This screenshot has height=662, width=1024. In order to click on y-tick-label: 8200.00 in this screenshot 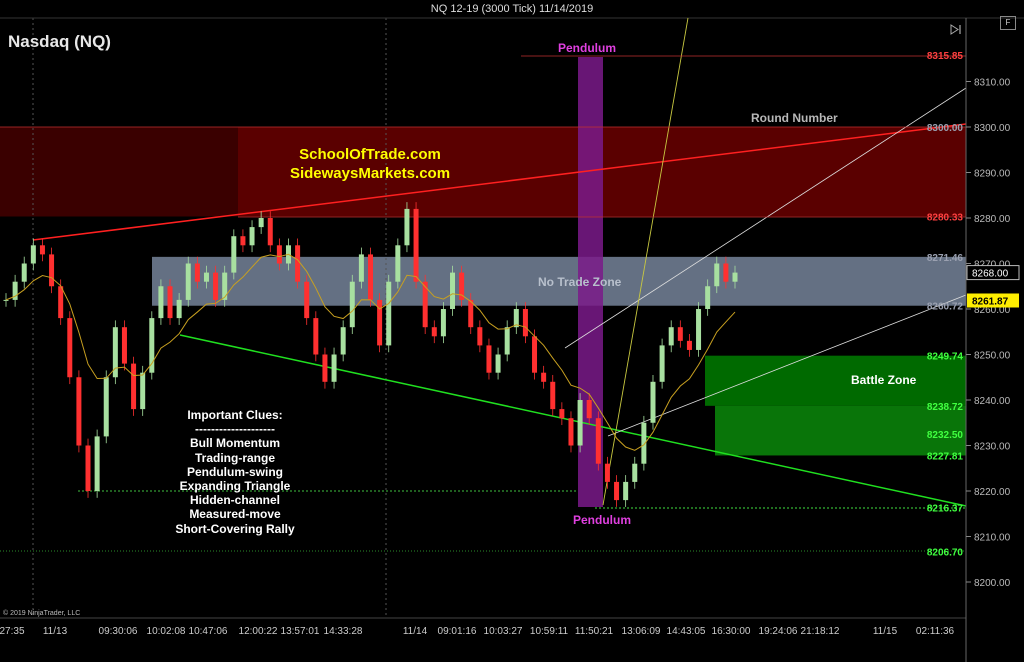, I will do `click(992, 583)`.